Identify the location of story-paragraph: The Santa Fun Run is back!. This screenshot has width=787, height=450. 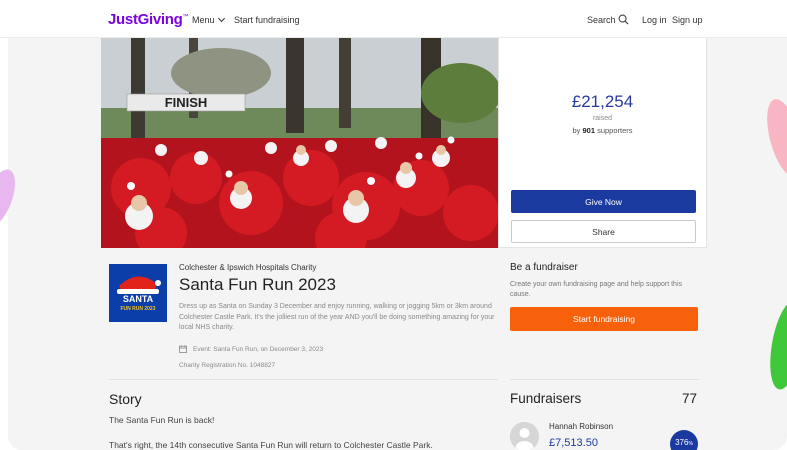
(162, 420).